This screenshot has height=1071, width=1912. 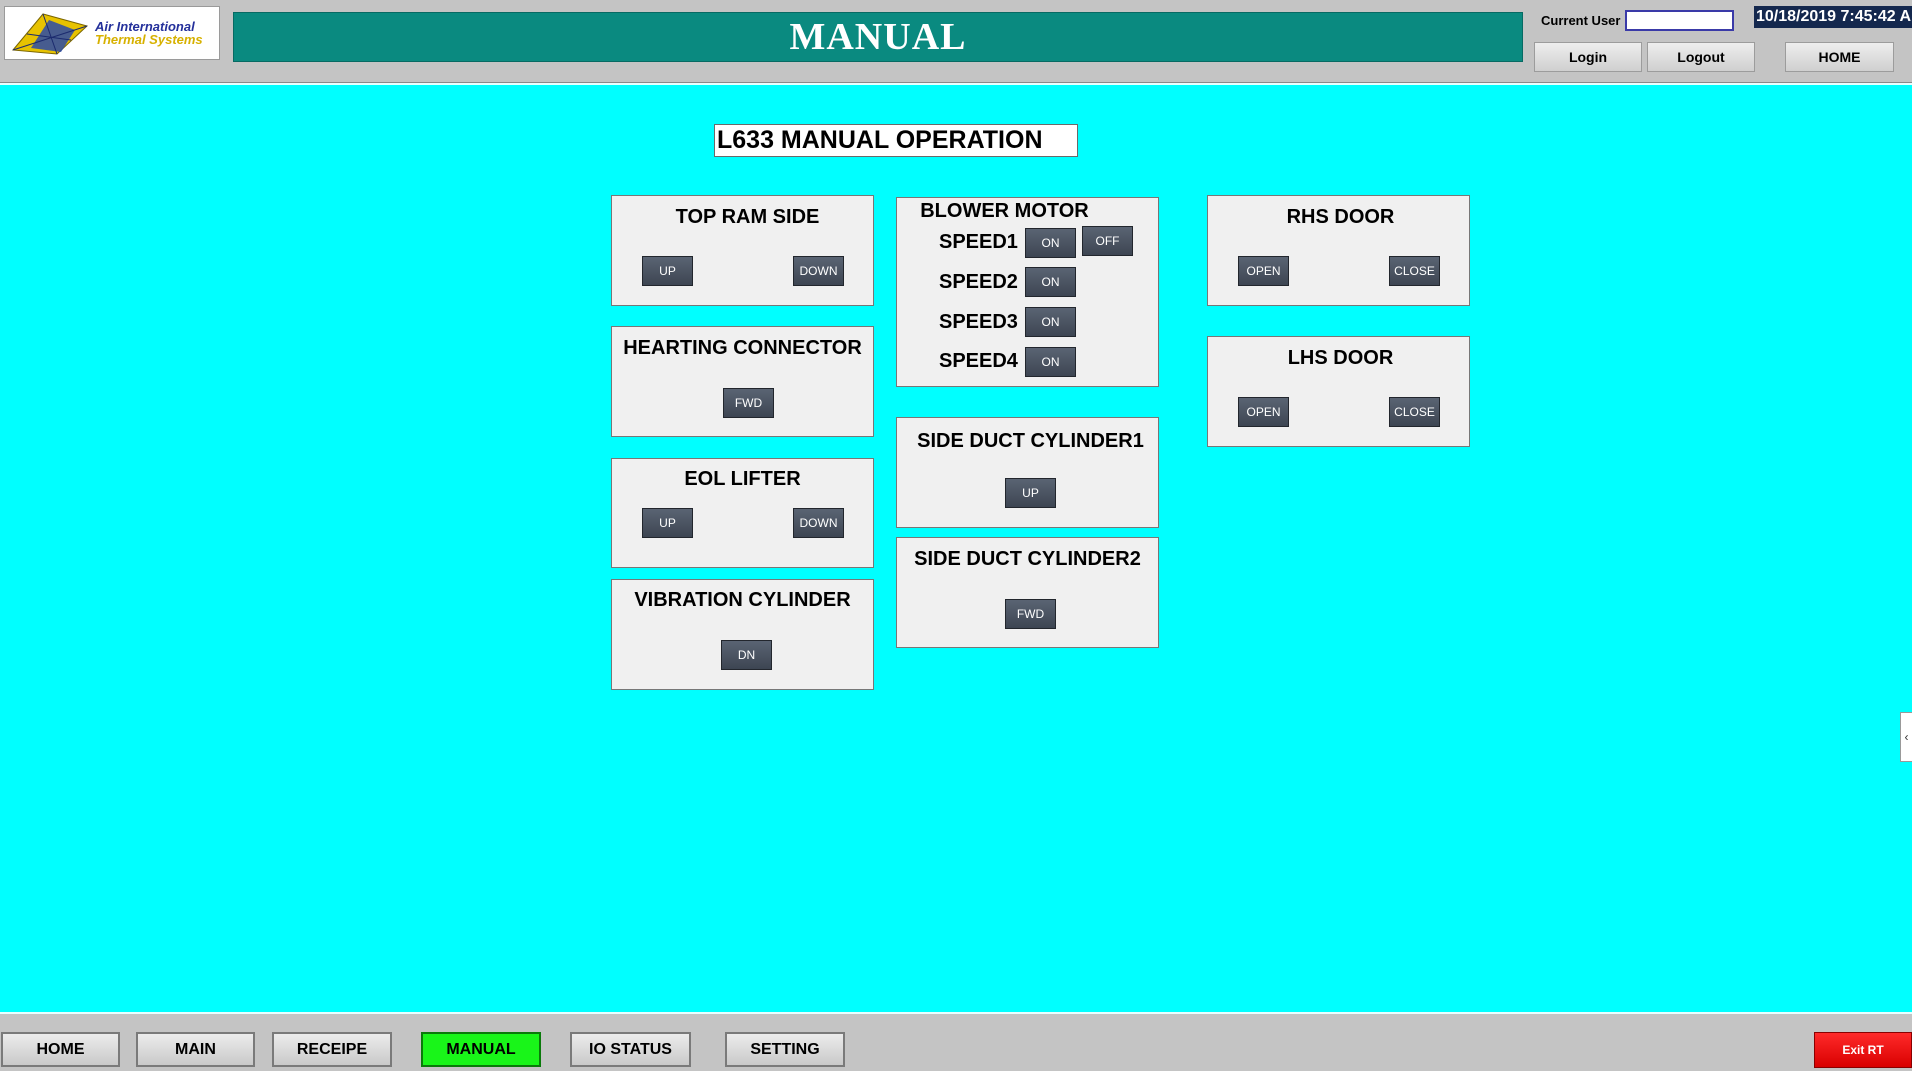 I want to click on speed4-label: SPEED4, so click(x=978, y=361).